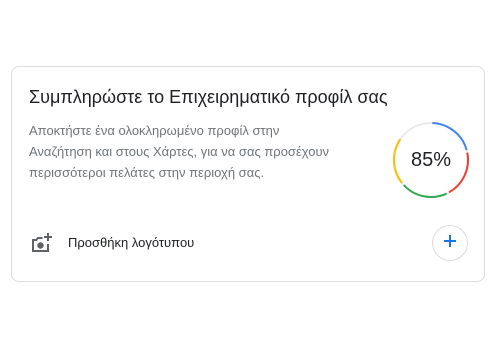  What do you see at coordinates (208, 97) in the screenshot?
I see `card-title: Συμπληρώστε το Επιχειρηματικό προφίλ σας` at bounding box center [208, 97].